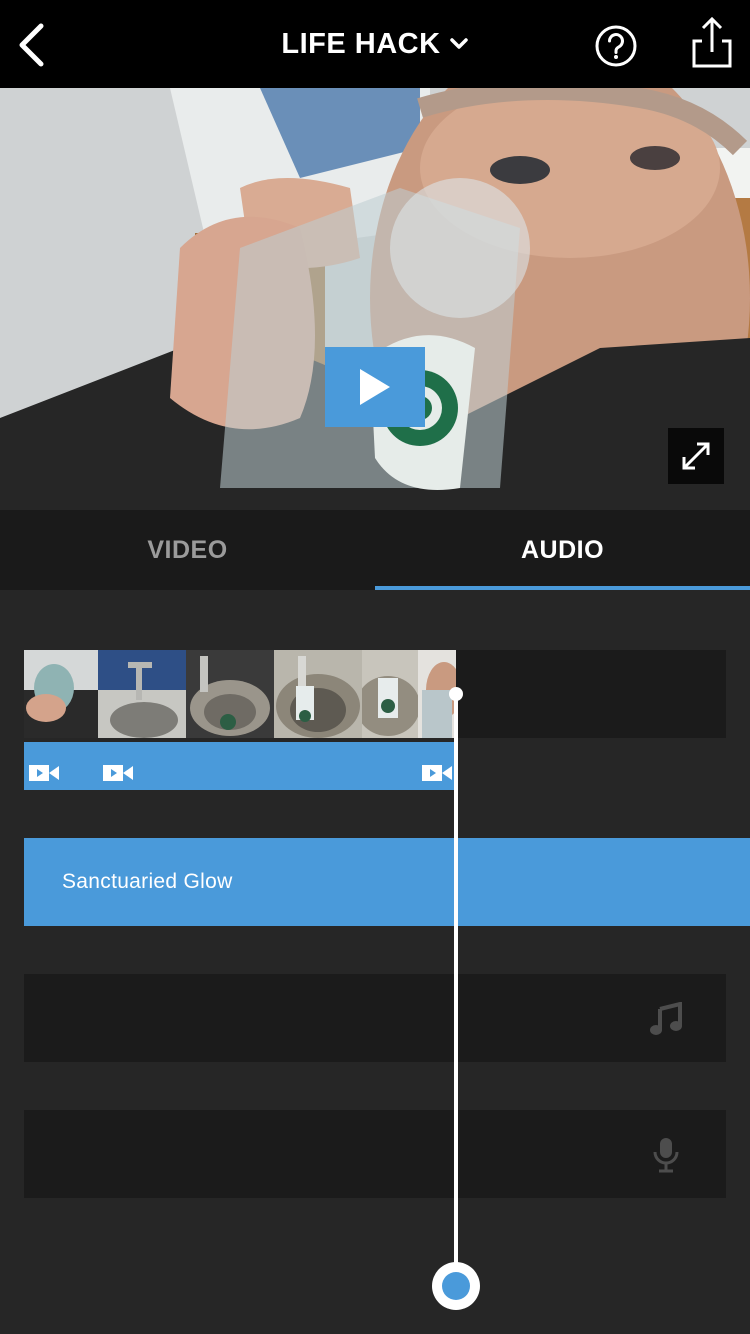 This screenshot has width=750, height=1334. I want to click on tab-video: VIDEO, so click(187, 550).